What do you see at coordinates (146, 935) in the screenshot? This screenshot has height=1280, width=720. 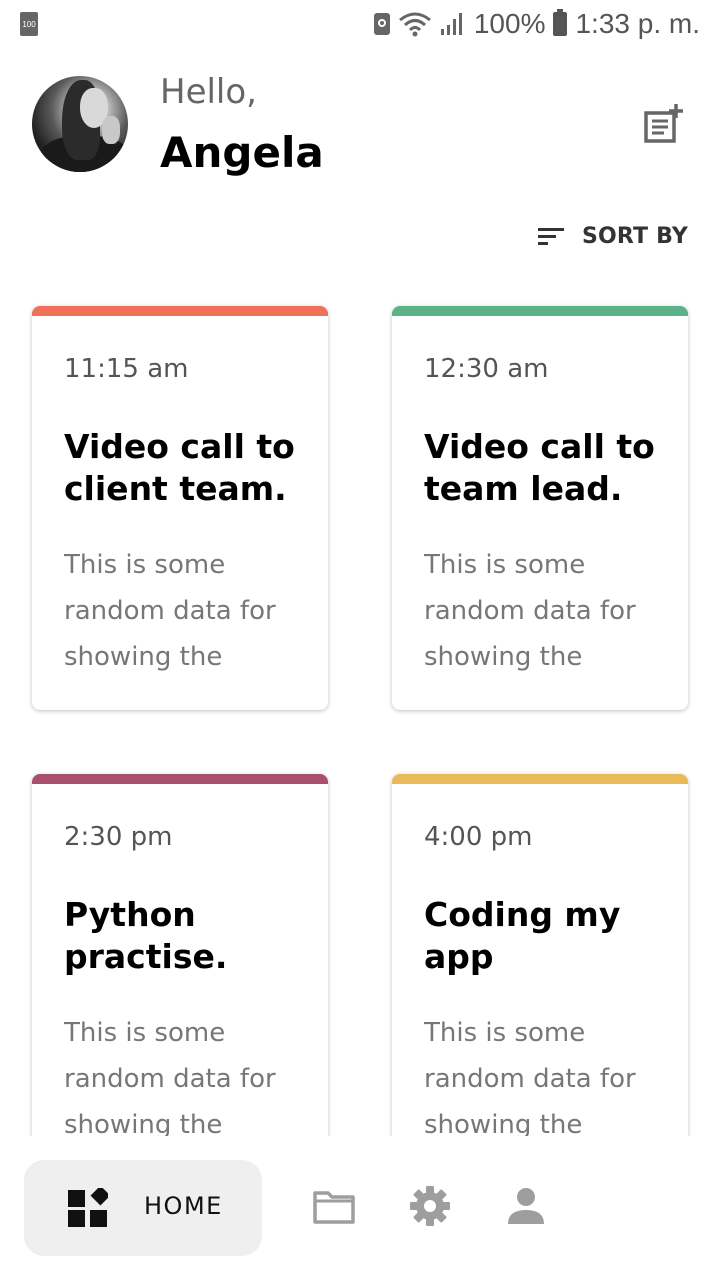 I see `card-title: Python practise.` at bounding box center [146, 935].